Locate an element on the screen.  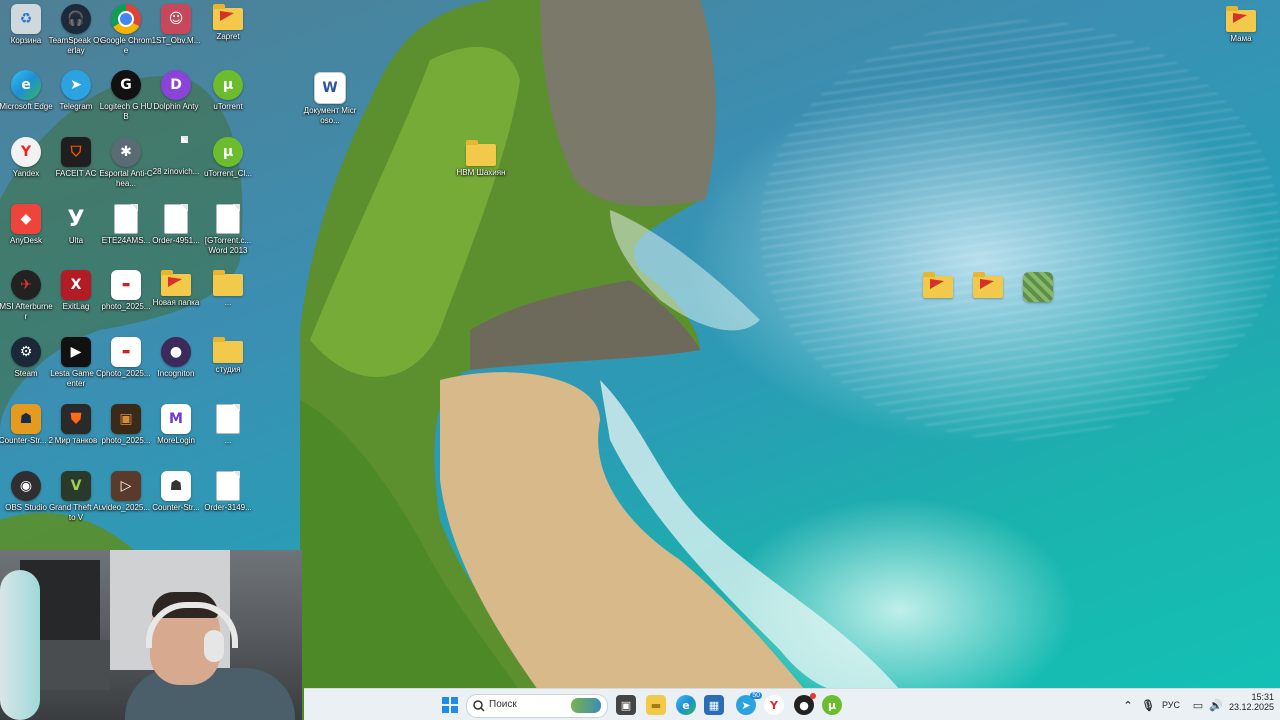
task-view-button: ▣ is located at coordinates (626, 705).